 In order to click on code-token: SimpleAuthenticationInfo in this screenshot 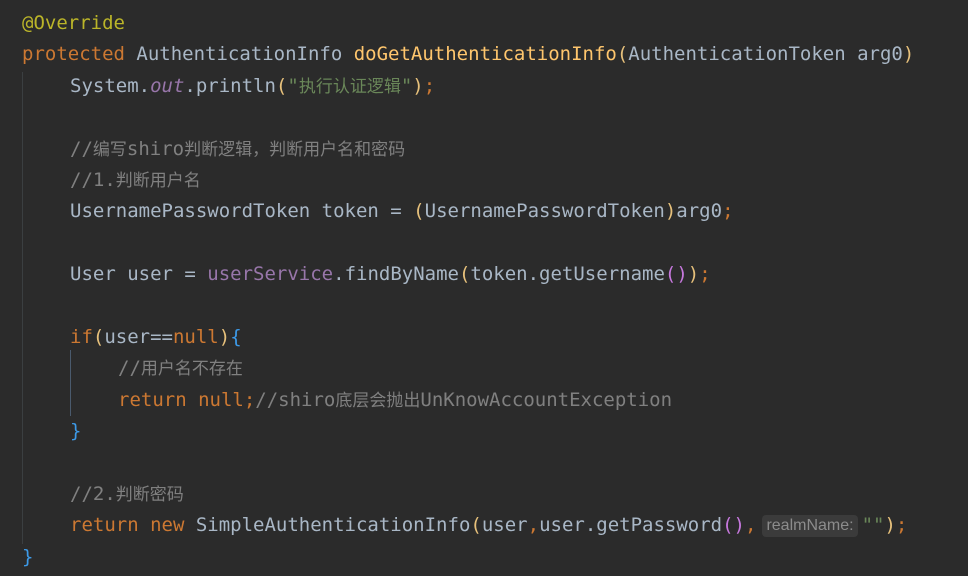, I will do `click(333, 525)`.